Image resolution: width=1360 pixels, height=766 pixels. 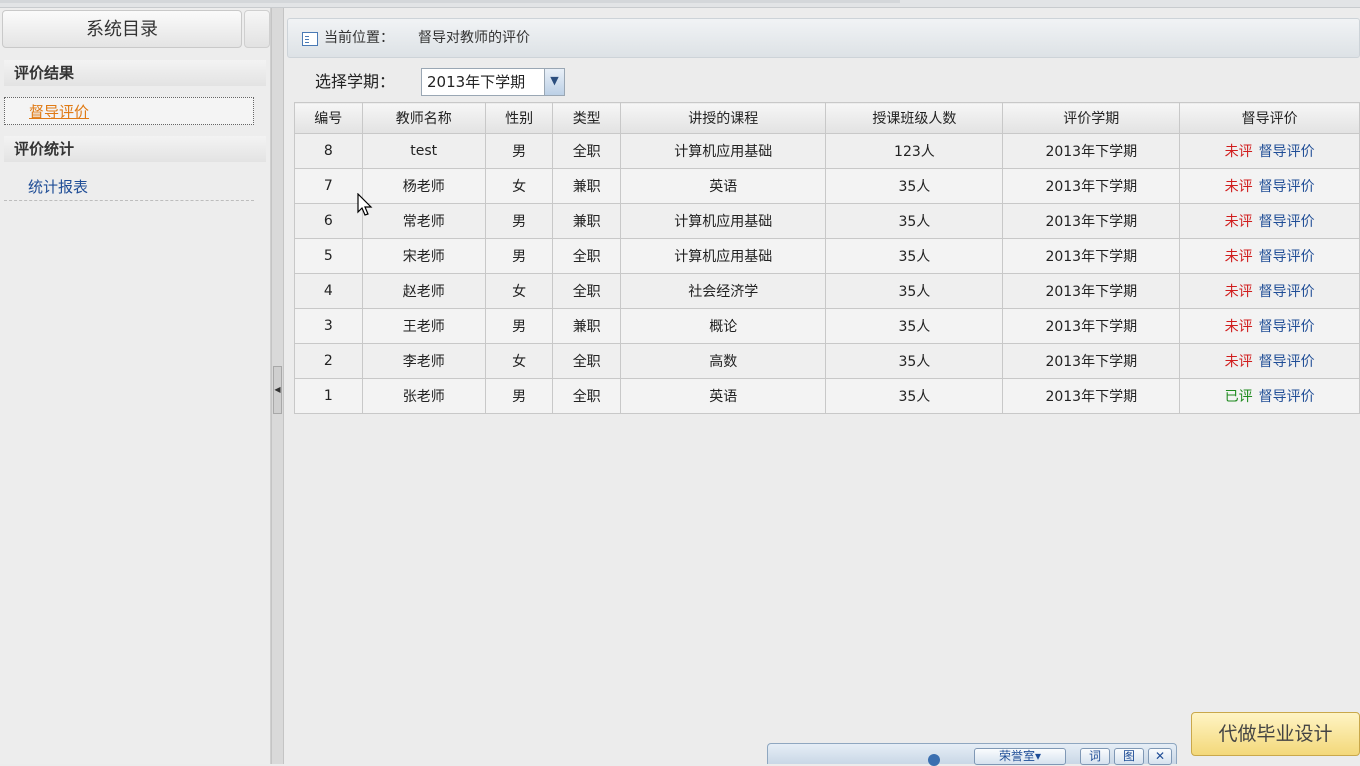 I want to click on collapse-arrow-icon: ◀, so click(x=277, y=390).